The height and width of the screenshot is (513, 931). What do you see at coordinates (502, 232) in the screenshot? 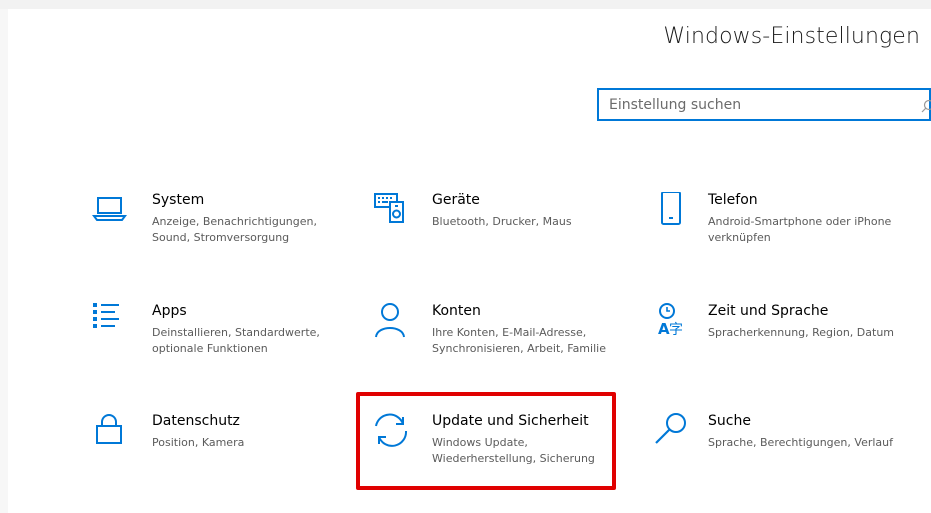
I see `tile-geraete: Geräte Bluetooth, Drucker, Maus` at bounding box center [502, 232].